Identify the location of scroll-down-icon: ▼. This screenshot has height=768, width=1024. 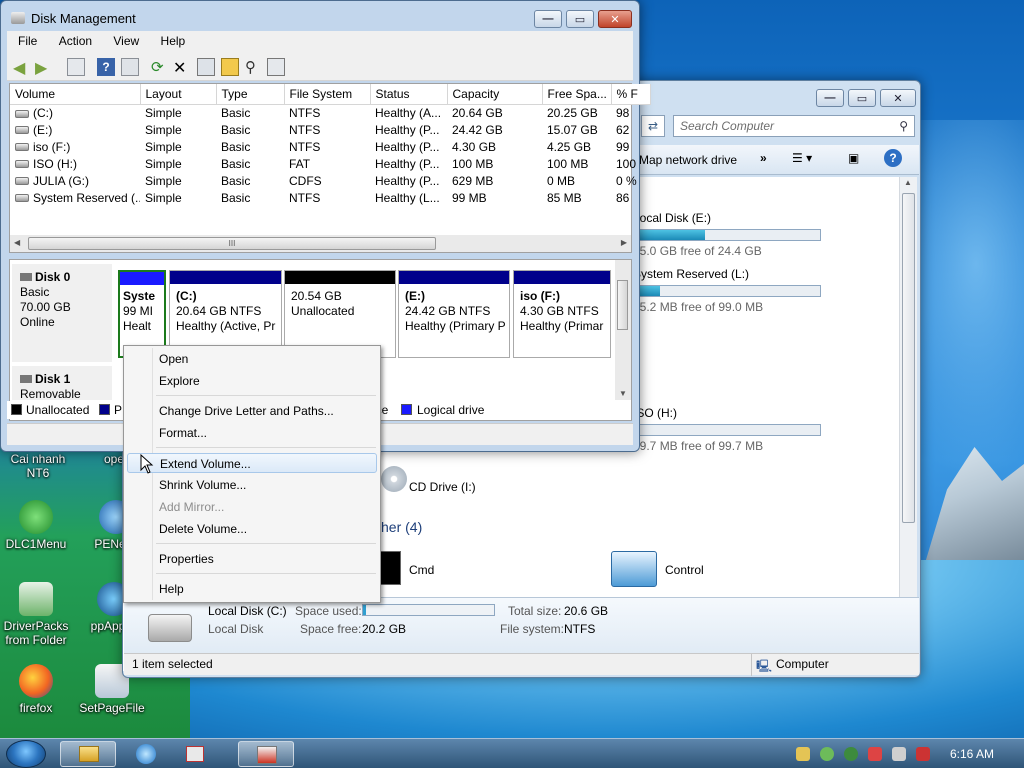
(623, 393).